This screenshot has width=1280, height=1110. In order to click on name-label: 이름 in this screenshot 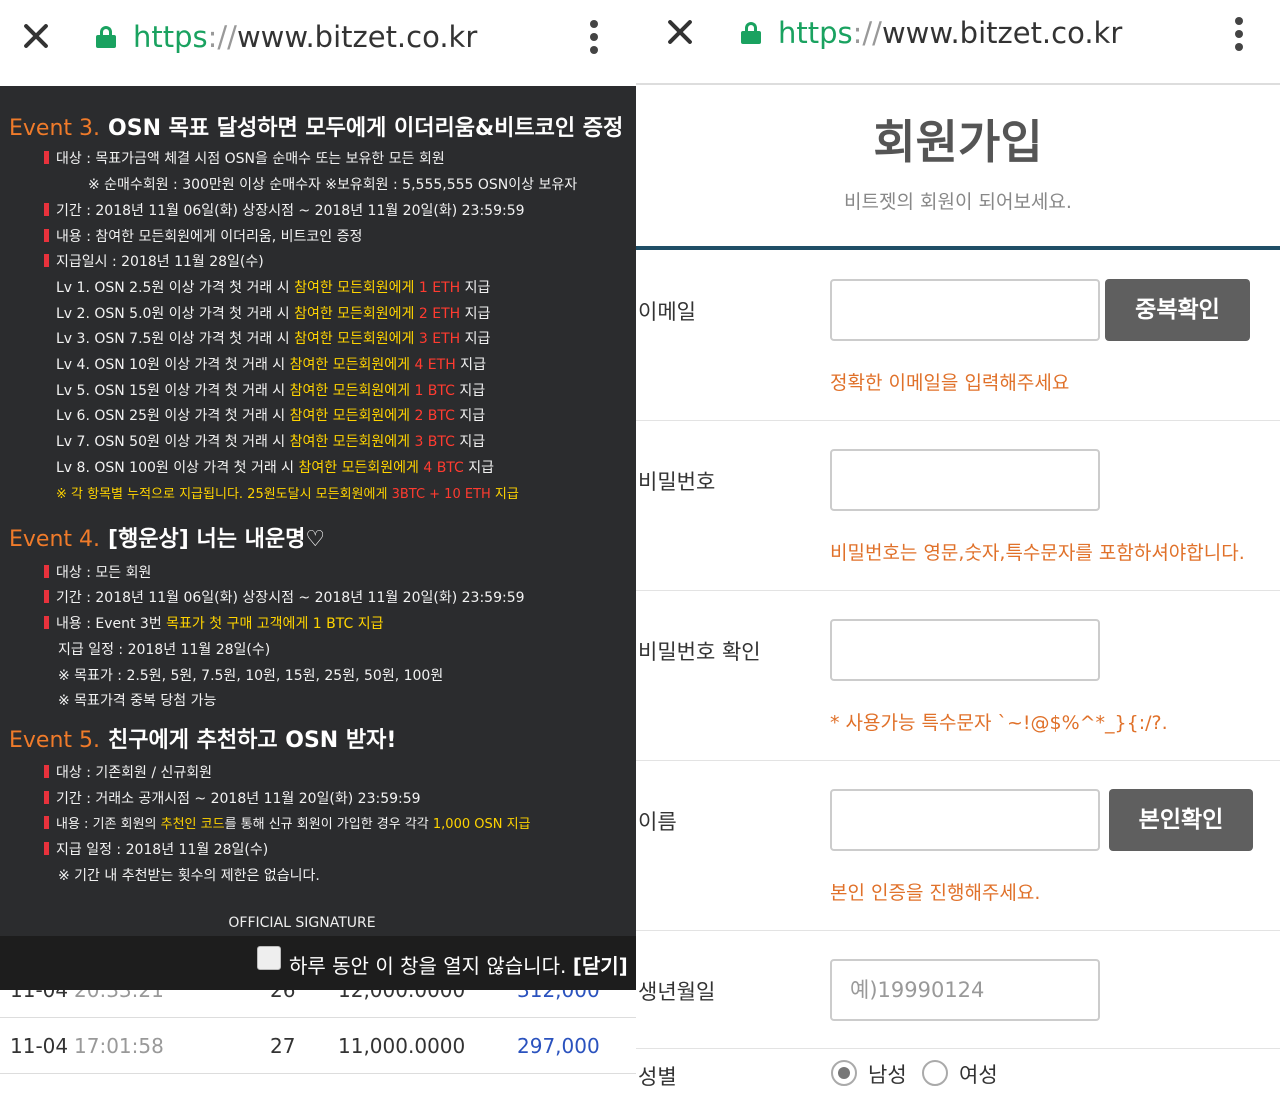, I will do `click(657, 822)`.